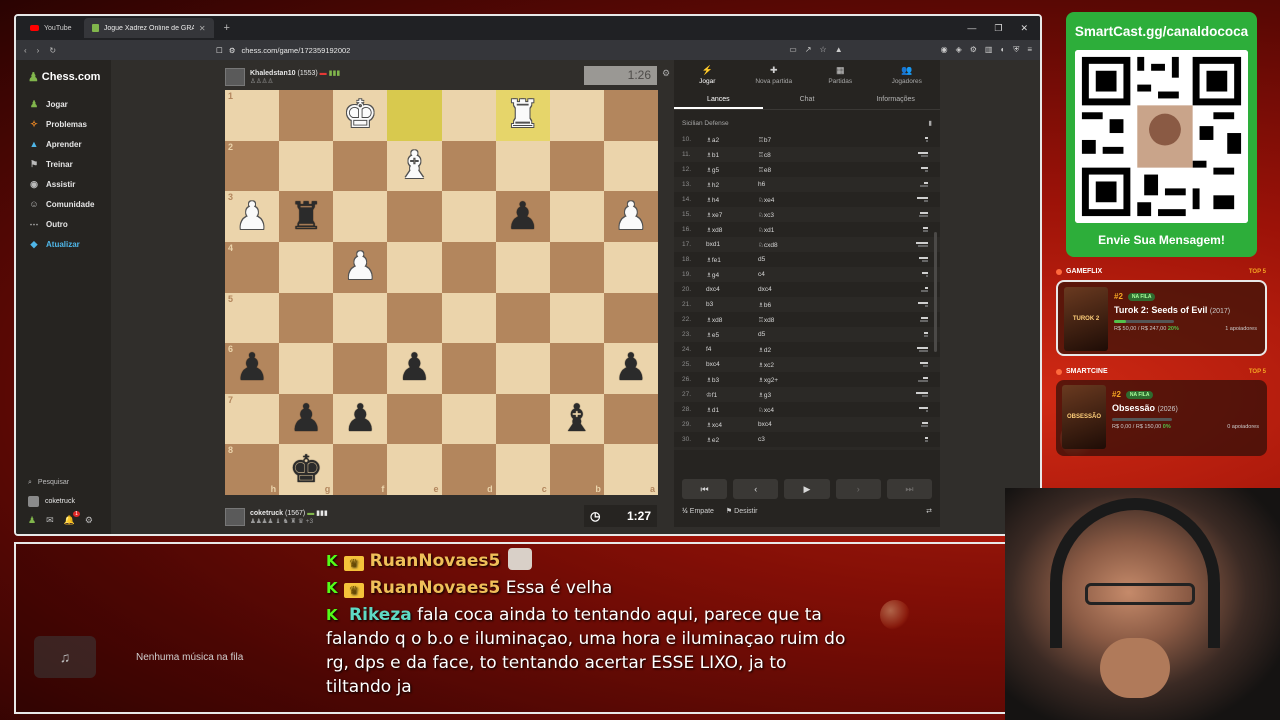  What do you see at coordinates (713, 364) in the screenshot?
I see `white-move: bxc4` at bounding box center [713, 364].